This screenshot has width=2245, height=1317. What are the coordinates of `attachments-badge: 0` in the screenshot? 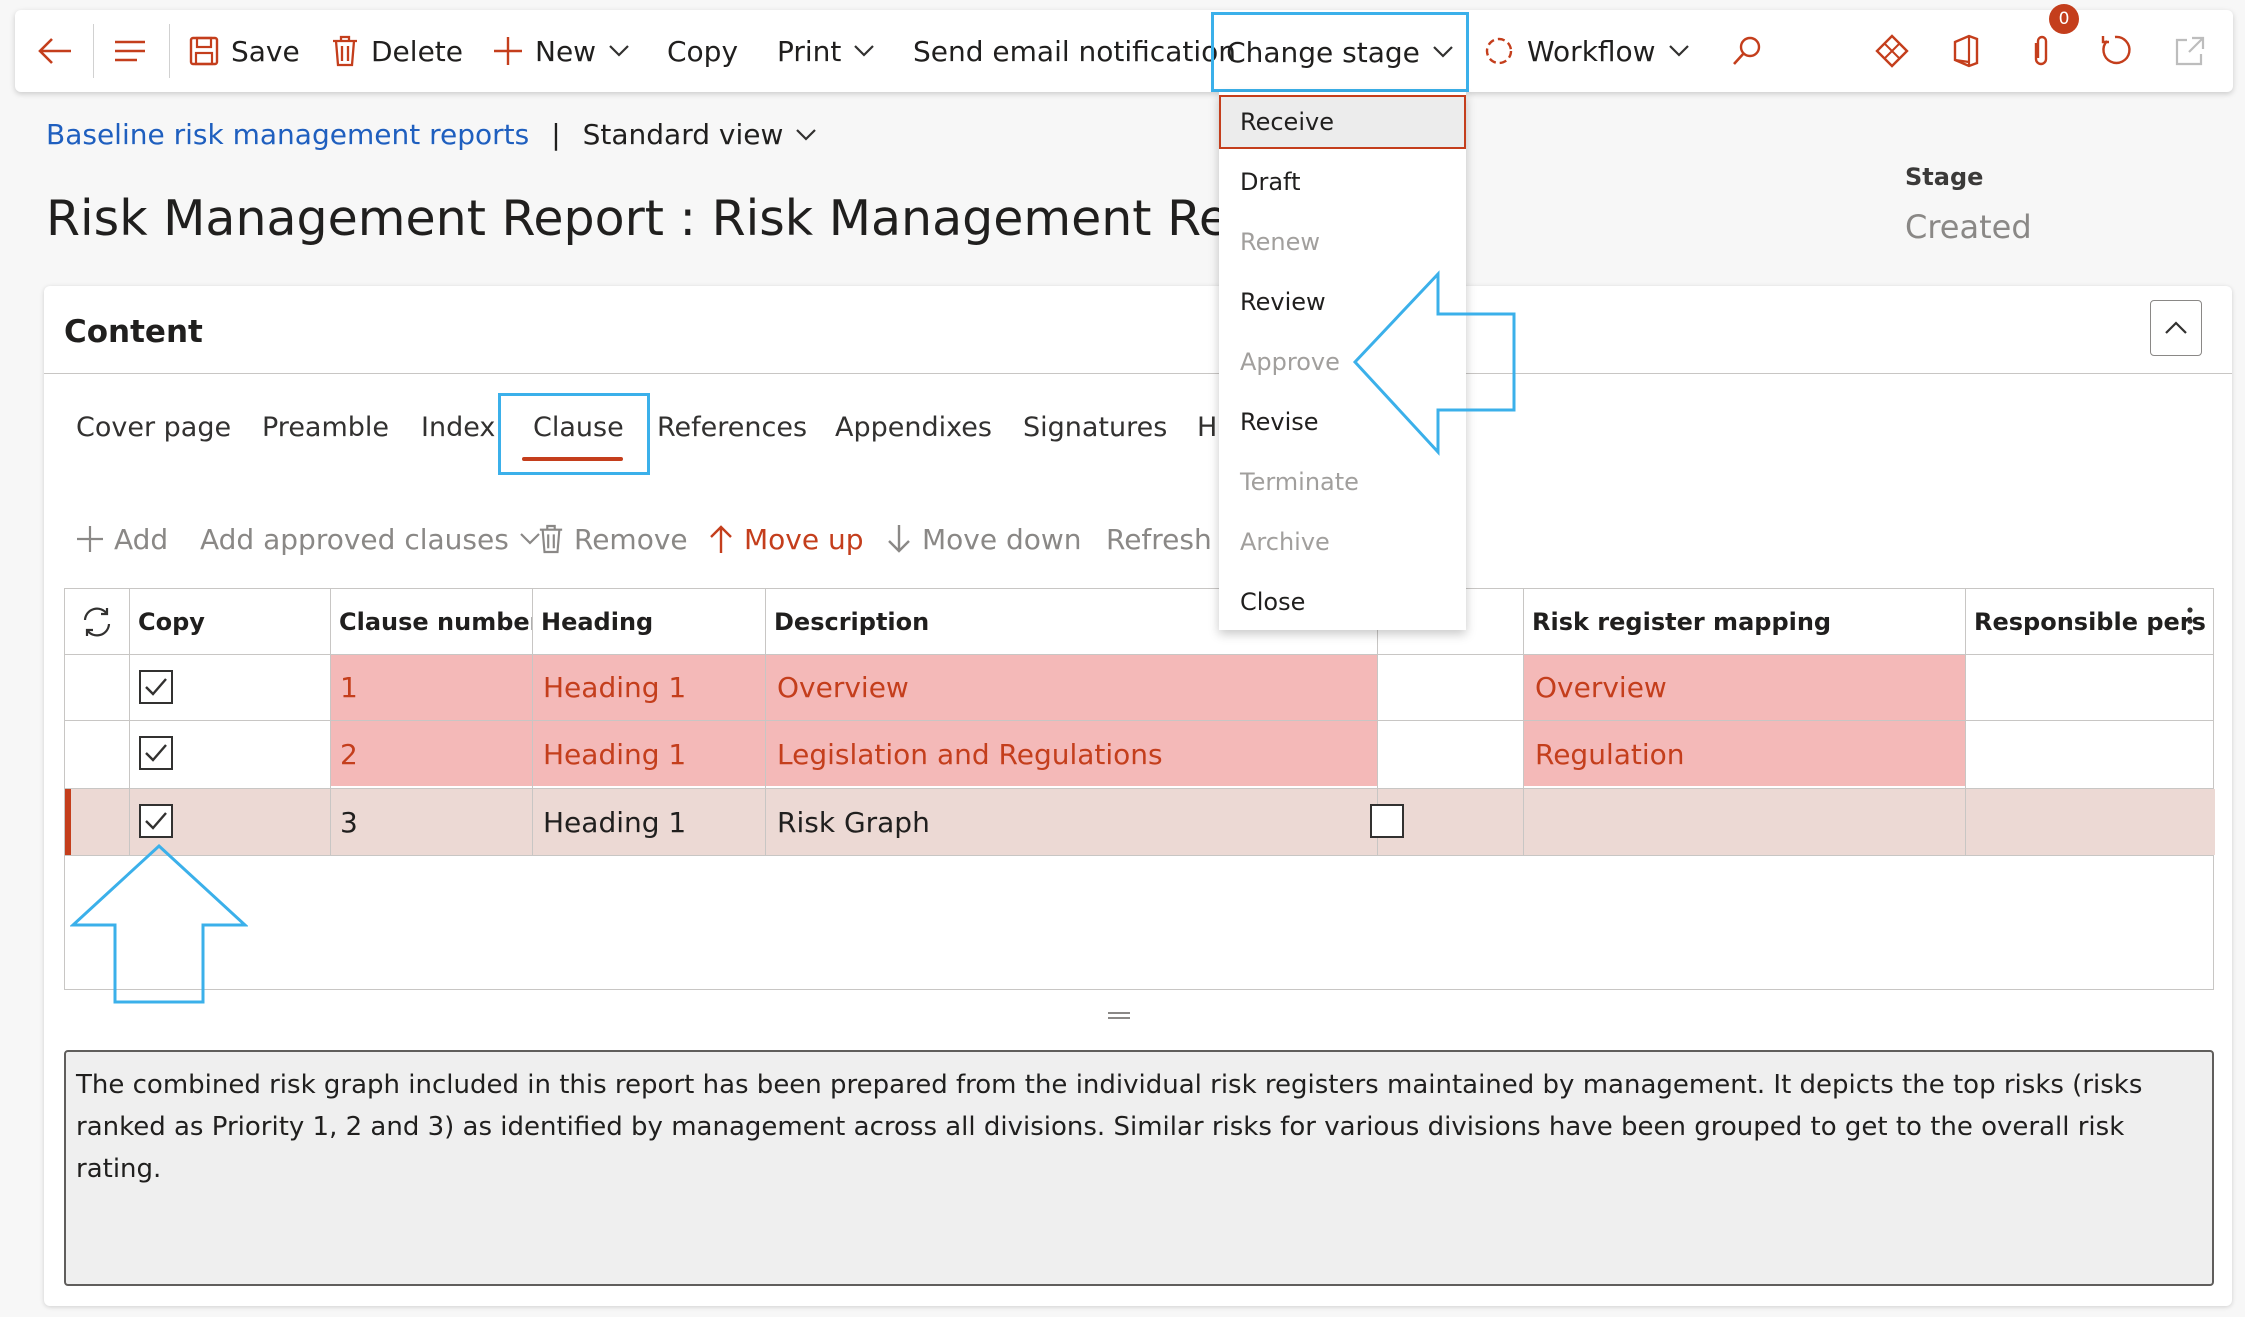 It's located at (2064, 19).